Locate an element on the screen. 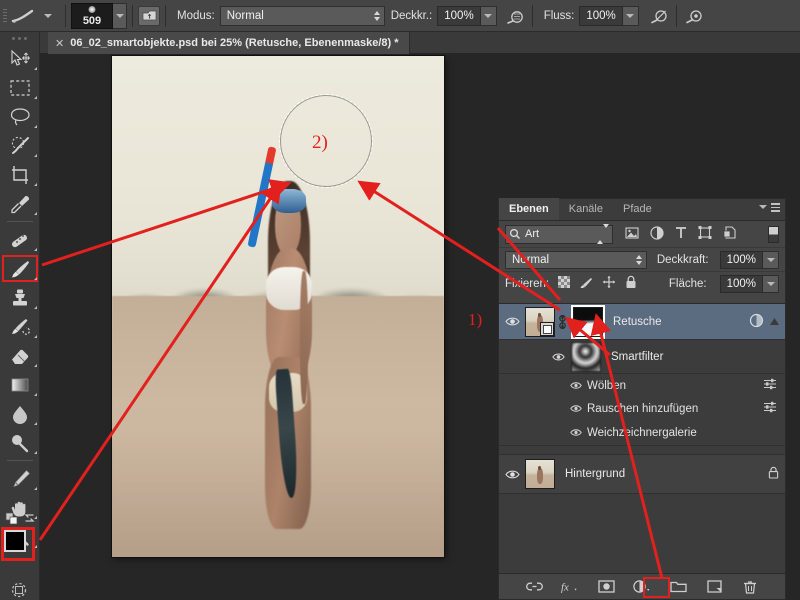 The image size is (800, 600). link-layers-icon is located at coordinates (534, 587).